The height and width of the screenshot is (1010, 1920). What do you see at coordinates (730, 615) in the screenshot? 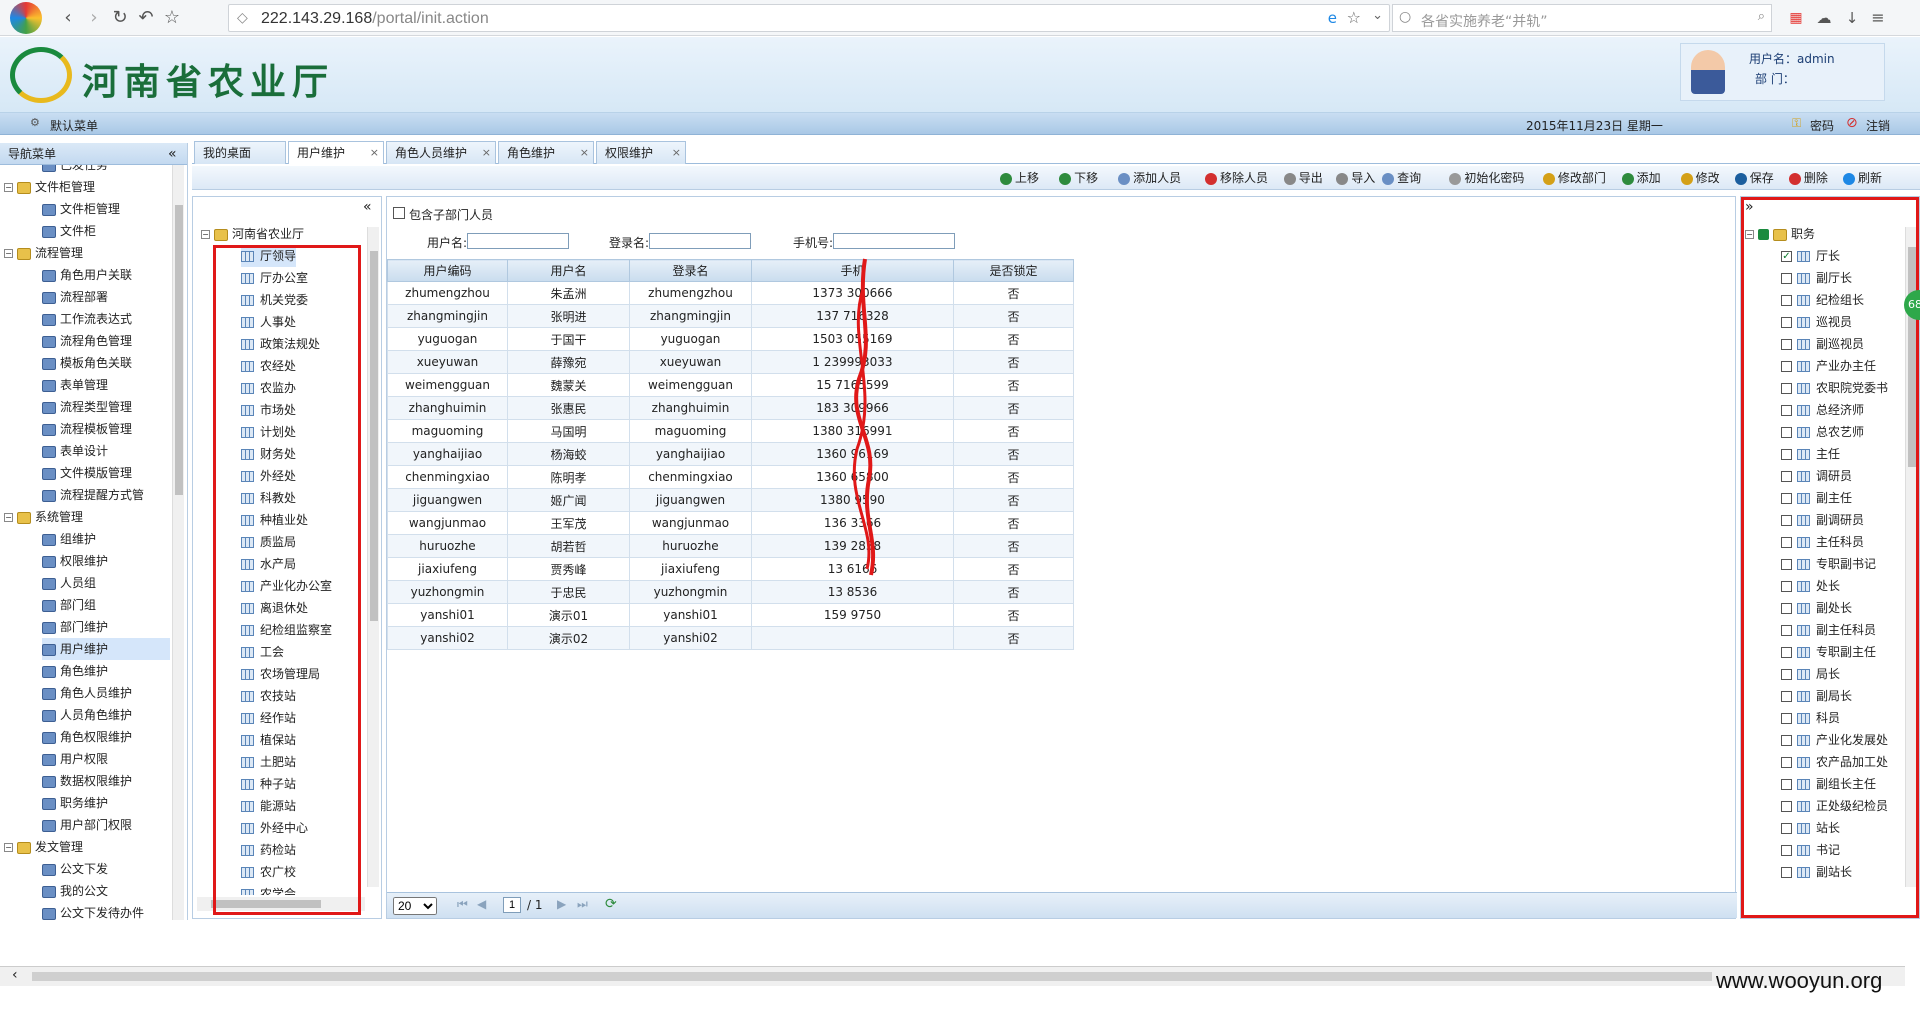
I see `table-row: yanshi01 演示01 yanshi01 159 9750 否` at bounding box center [730, 615].